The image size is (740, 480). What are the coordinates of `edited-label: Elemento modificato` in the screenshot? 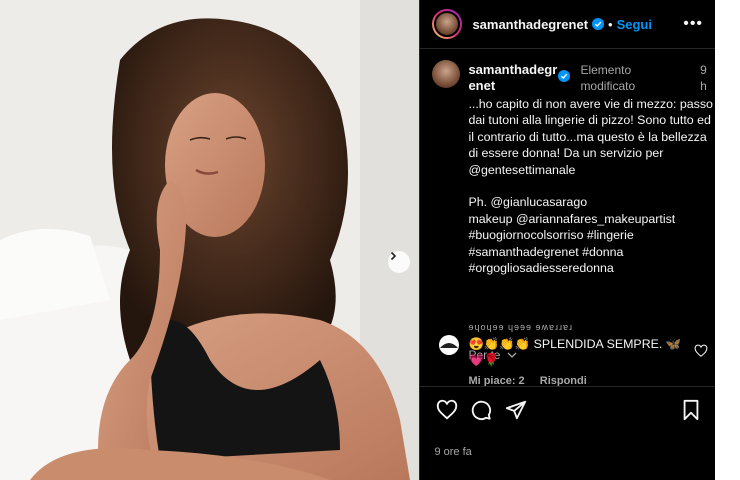 It's located at (608, 78).